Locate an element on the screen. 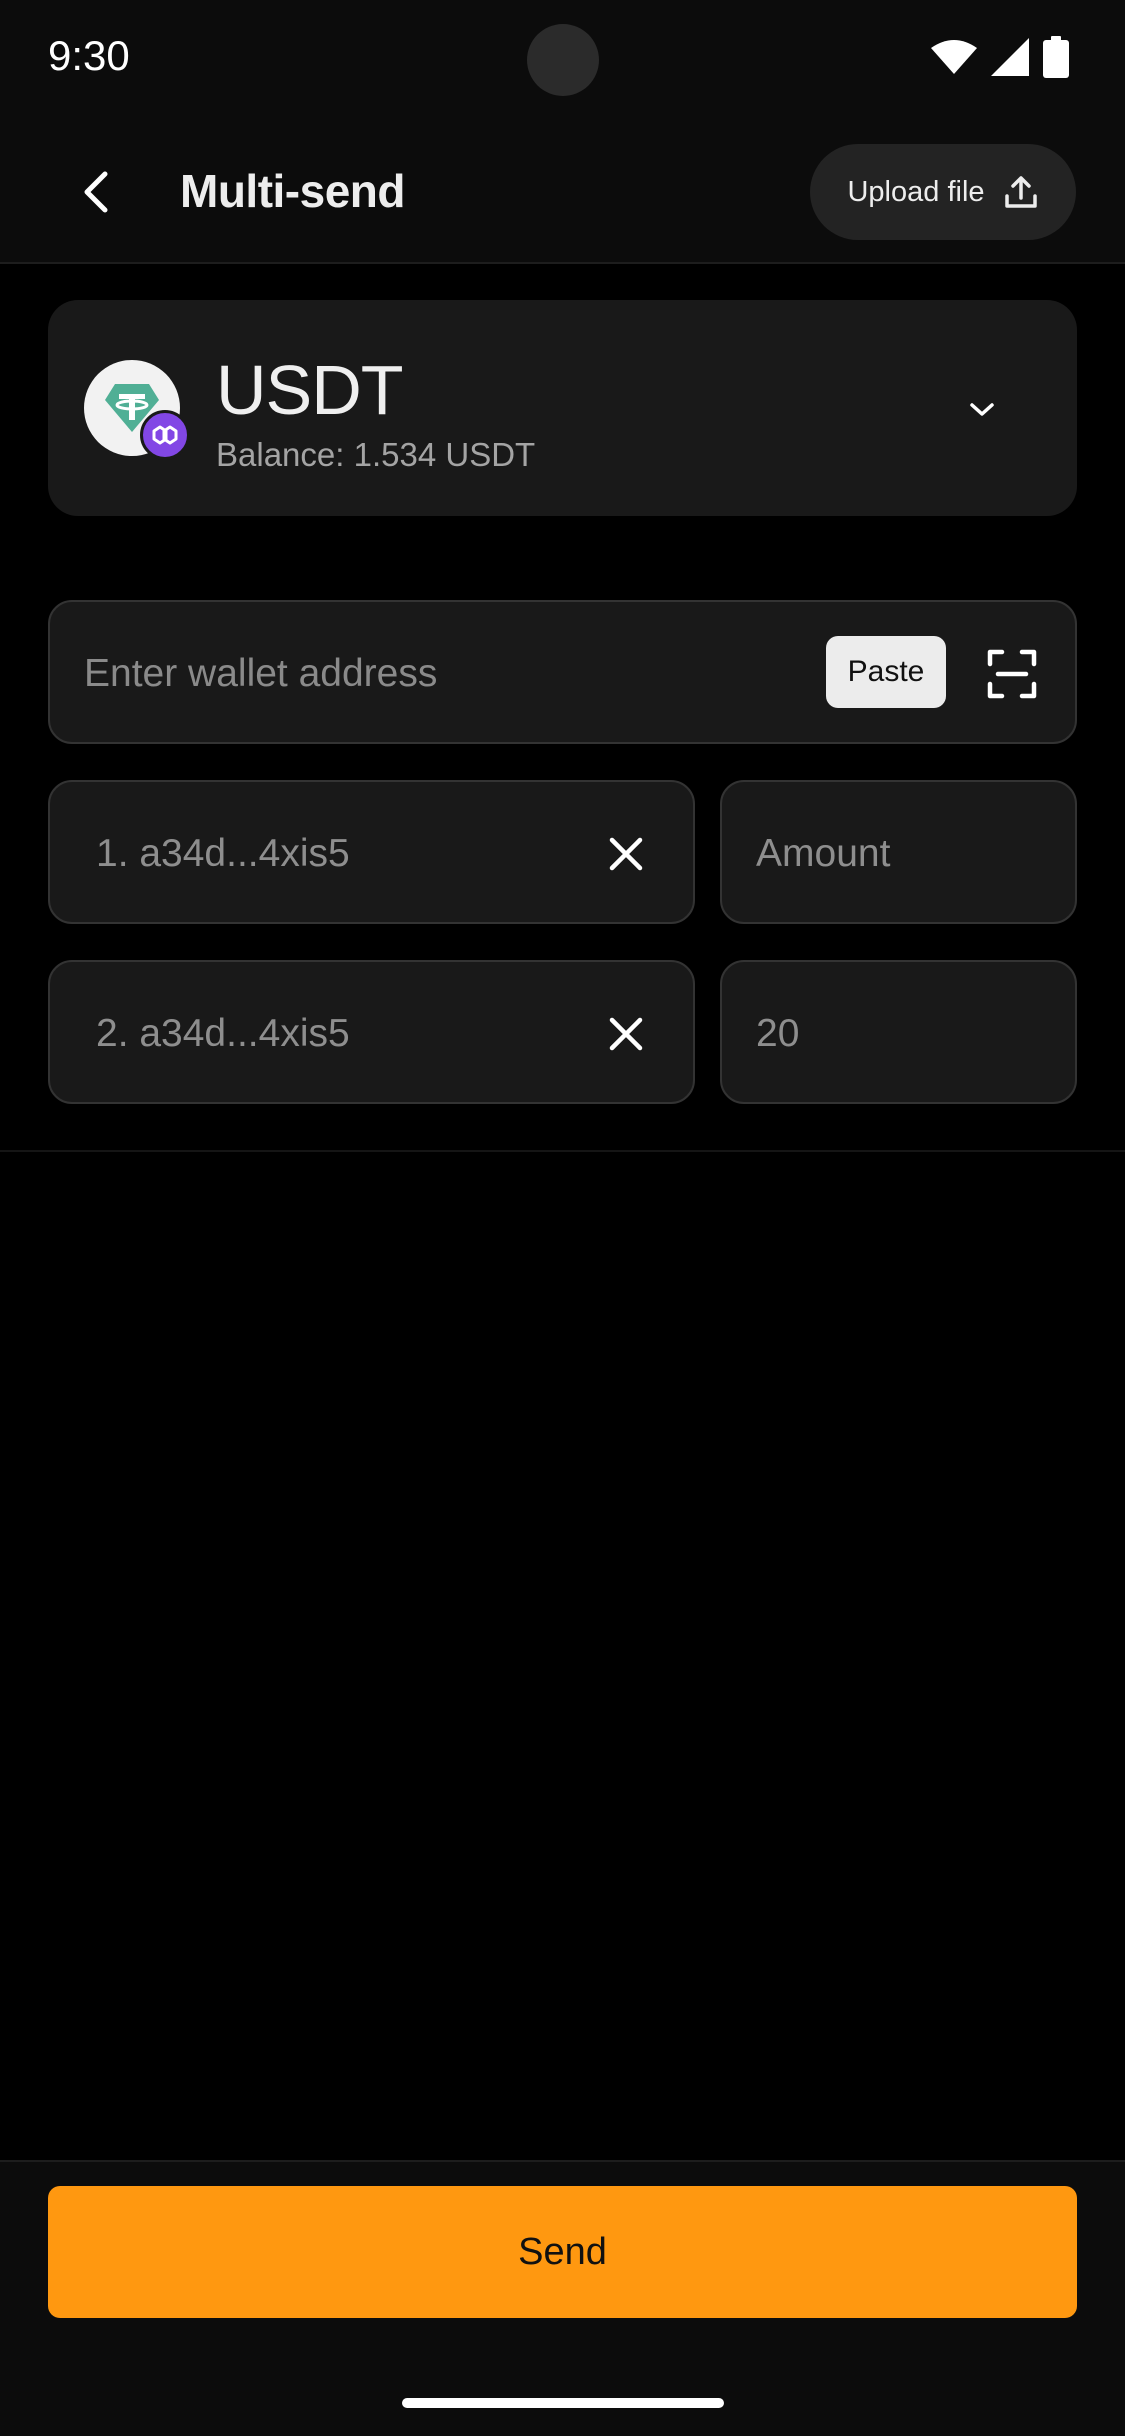  footer: Send is located at coordinates (562, 2298).